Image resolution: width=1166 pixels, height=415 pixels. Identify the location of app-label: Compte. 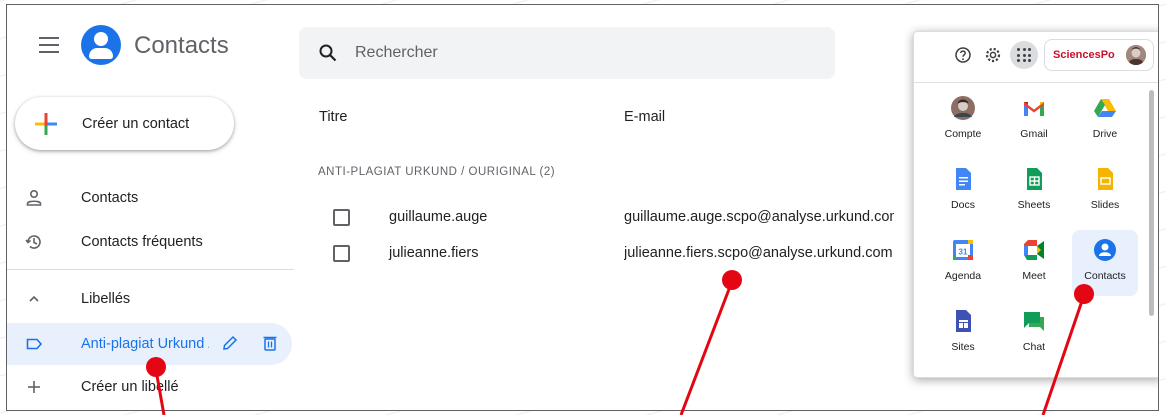
(963, 134).